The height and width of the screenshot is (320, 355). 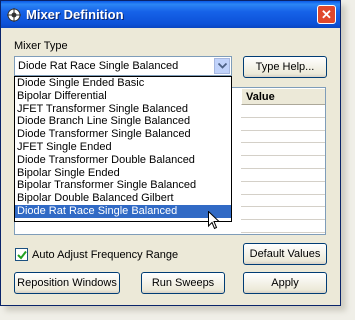 What do you see at coordinates (105, 255) in the screenshot?
I see `auto-adjust-label: Auto Adjust Frequency Range` at bounding box center [105, 255].